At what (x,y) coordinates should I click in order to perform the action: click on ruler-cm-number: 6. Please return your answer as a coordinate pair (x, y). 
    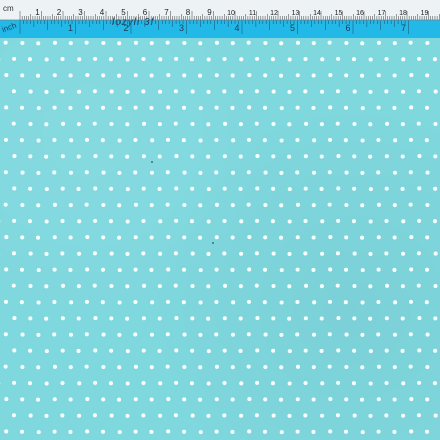
    Looking at the image, I should click on (145, 12).